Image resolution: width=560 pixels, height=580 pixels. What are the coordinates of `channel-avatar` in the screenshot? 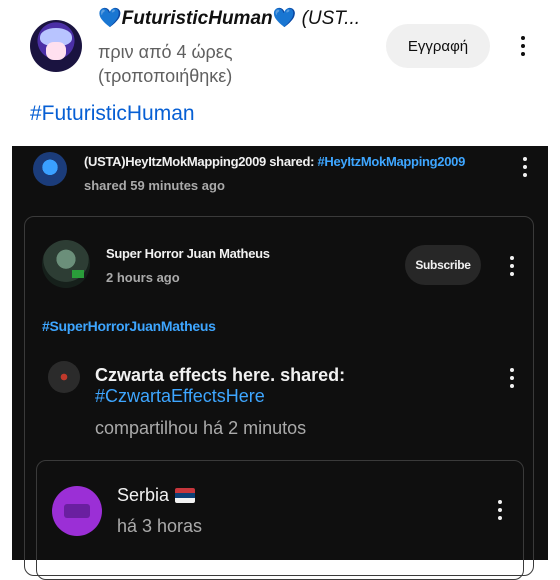 It's located at (56, 46).